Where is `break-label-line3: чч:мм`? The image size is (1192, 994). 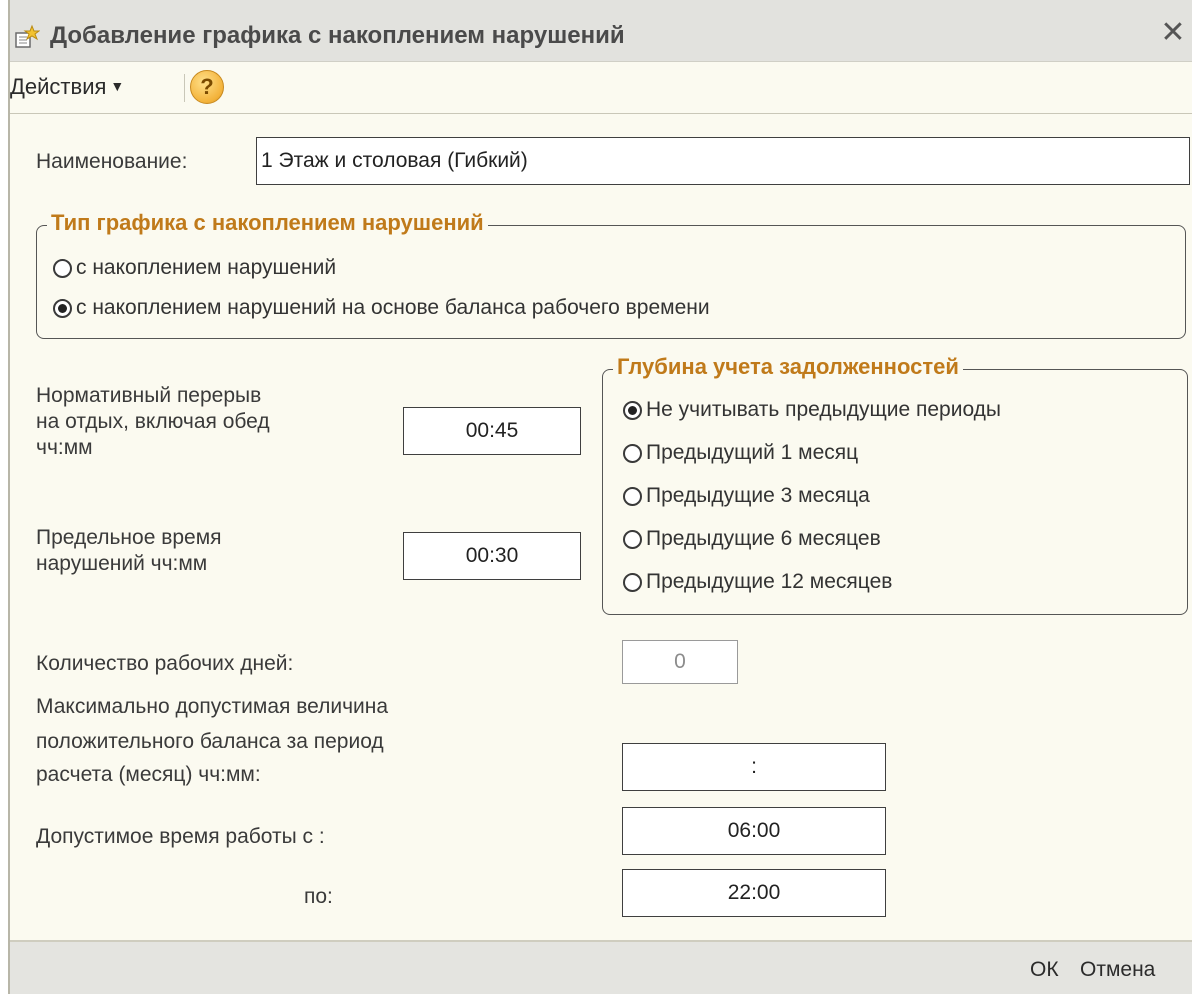 break-label-line3: чч:мм is located at coordinates (64, 447).